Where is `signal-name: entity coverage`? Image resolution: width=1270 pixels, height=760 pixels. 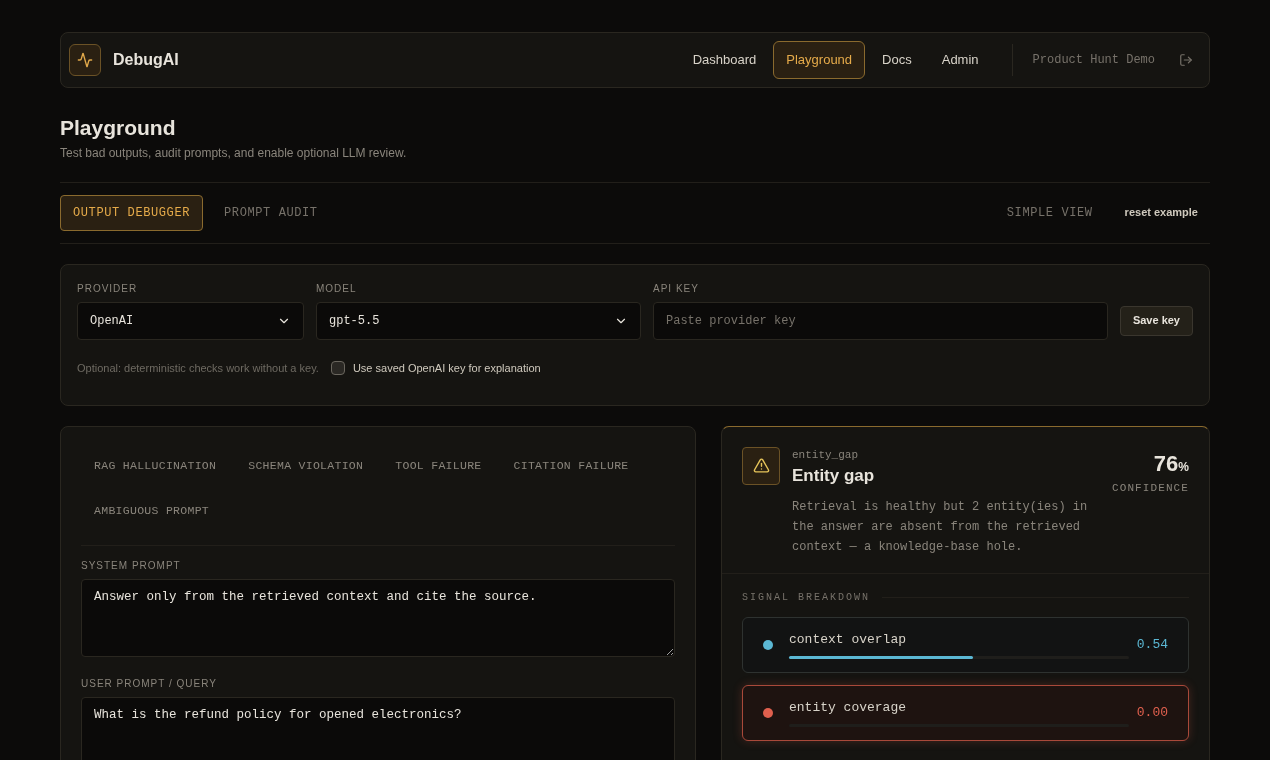
signal-name: entity coverage is located at coordinates (848, 708).